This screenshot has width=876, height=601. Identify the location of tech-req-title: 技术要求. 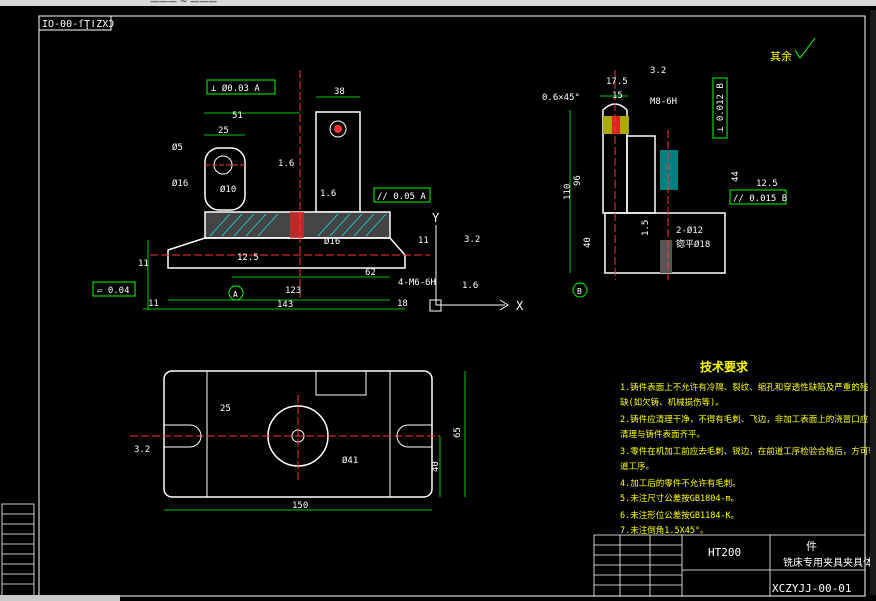
(724, 366).